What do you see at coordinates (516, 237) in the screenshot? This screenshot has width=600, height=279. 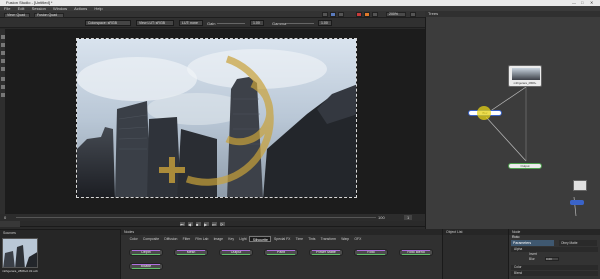 I see `node-name: Roto` at bounding box center [516, 237].